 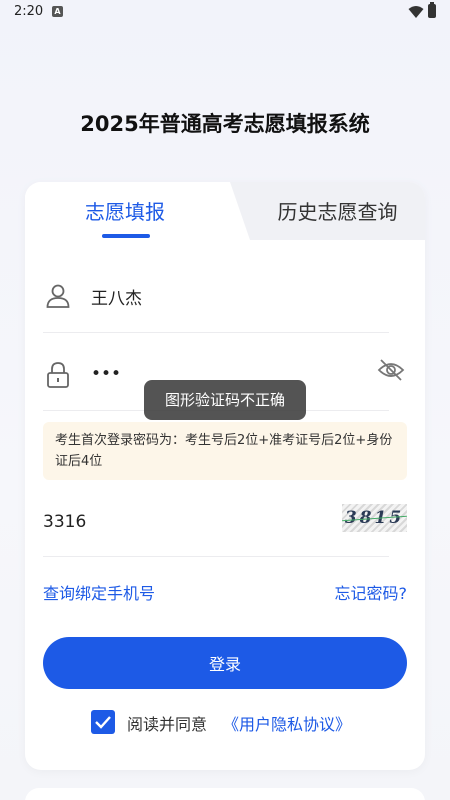 What do you see at coordinates (416, 12) in the screenshot?
I see `wifi-icon` at bounding box center [416, 12].